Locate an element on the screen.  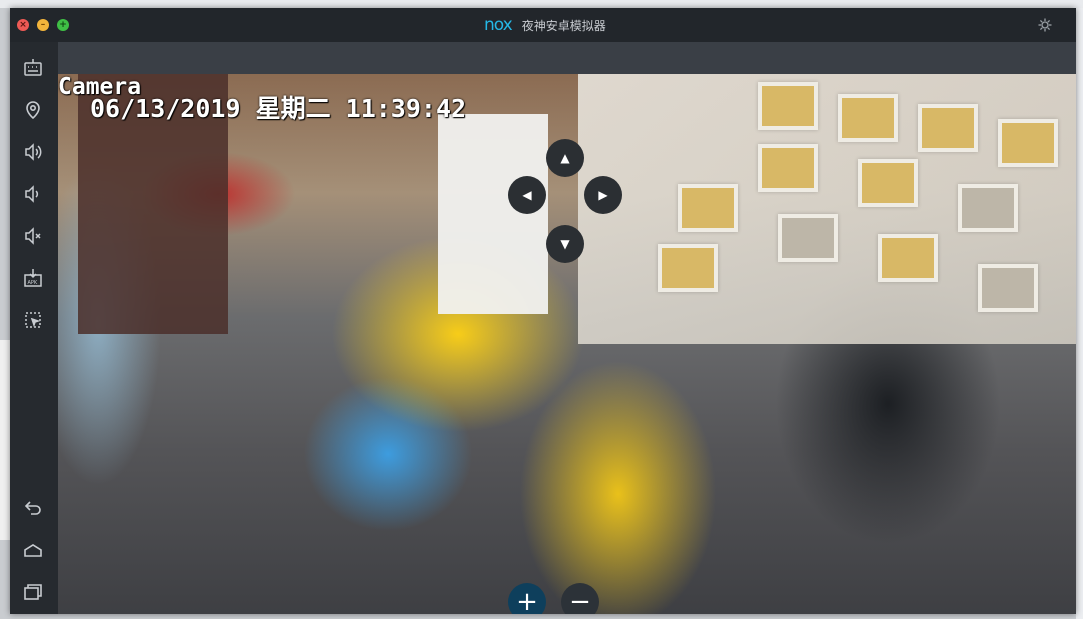
pan-up-button: ▲ is located at coordinates (565, 158).